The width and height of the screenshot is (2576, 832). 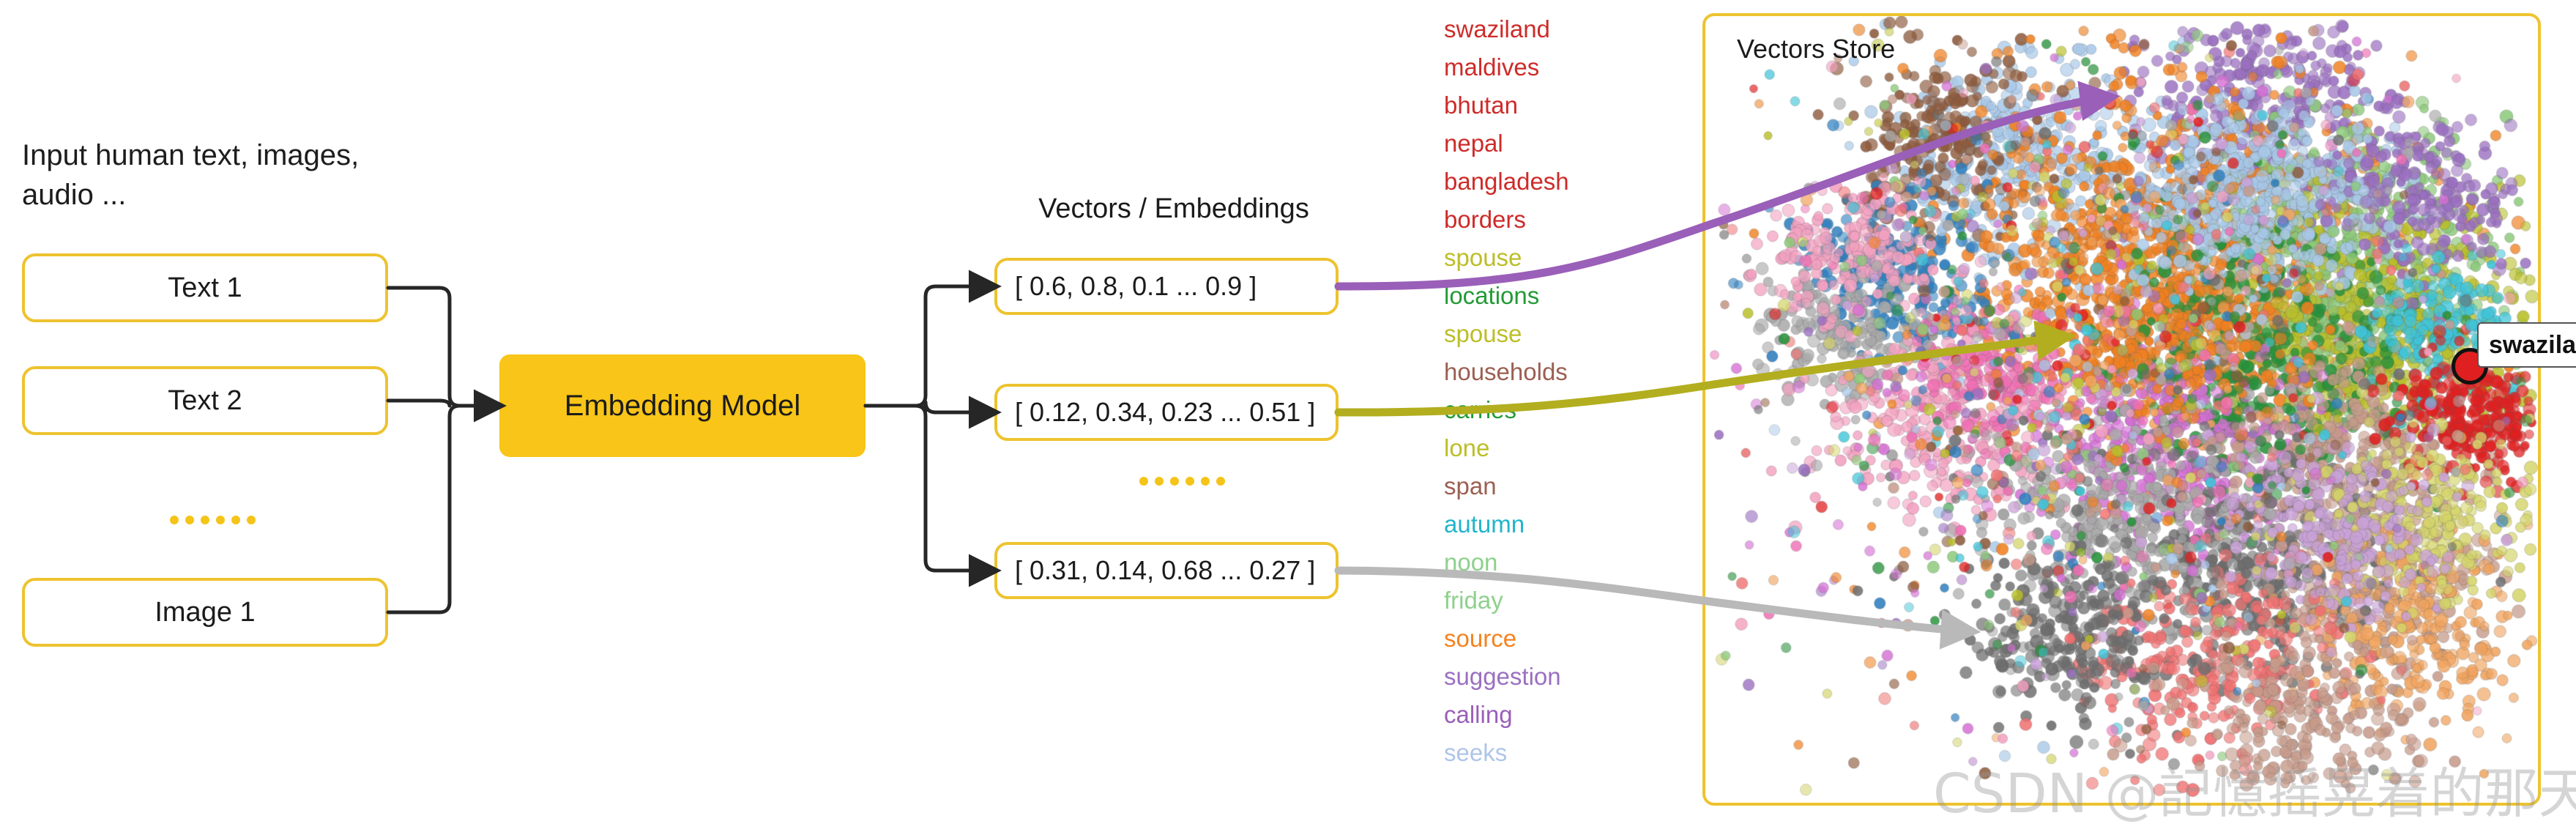 What do you see at coordinates (1502, 677) in the screenshot?
I see `word-list-item: suggestion` at bounding box center [1502, 677].